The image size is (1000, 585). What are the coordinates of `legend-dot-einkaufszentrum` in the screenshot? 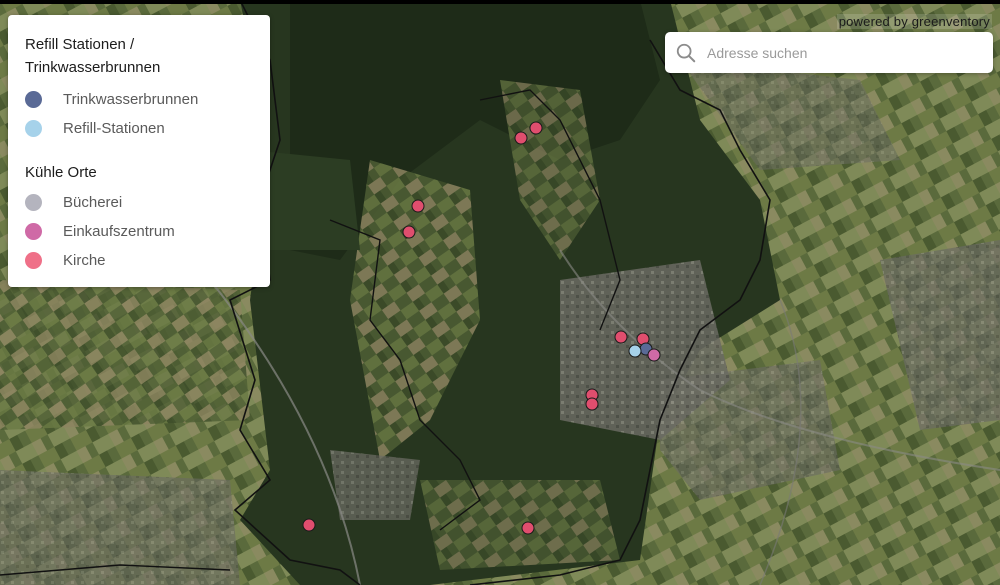 It's located at (33, 231).